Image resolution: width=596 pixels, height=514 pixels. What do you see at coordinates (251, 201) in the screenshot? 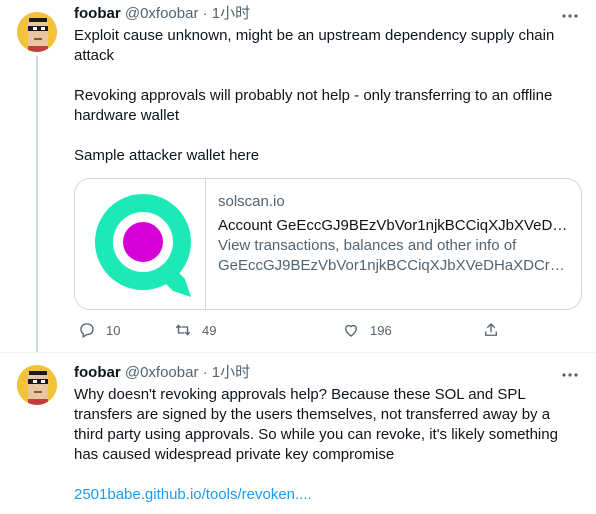
I see `card-domain: solscan.io` at bounding box center [251, 201].